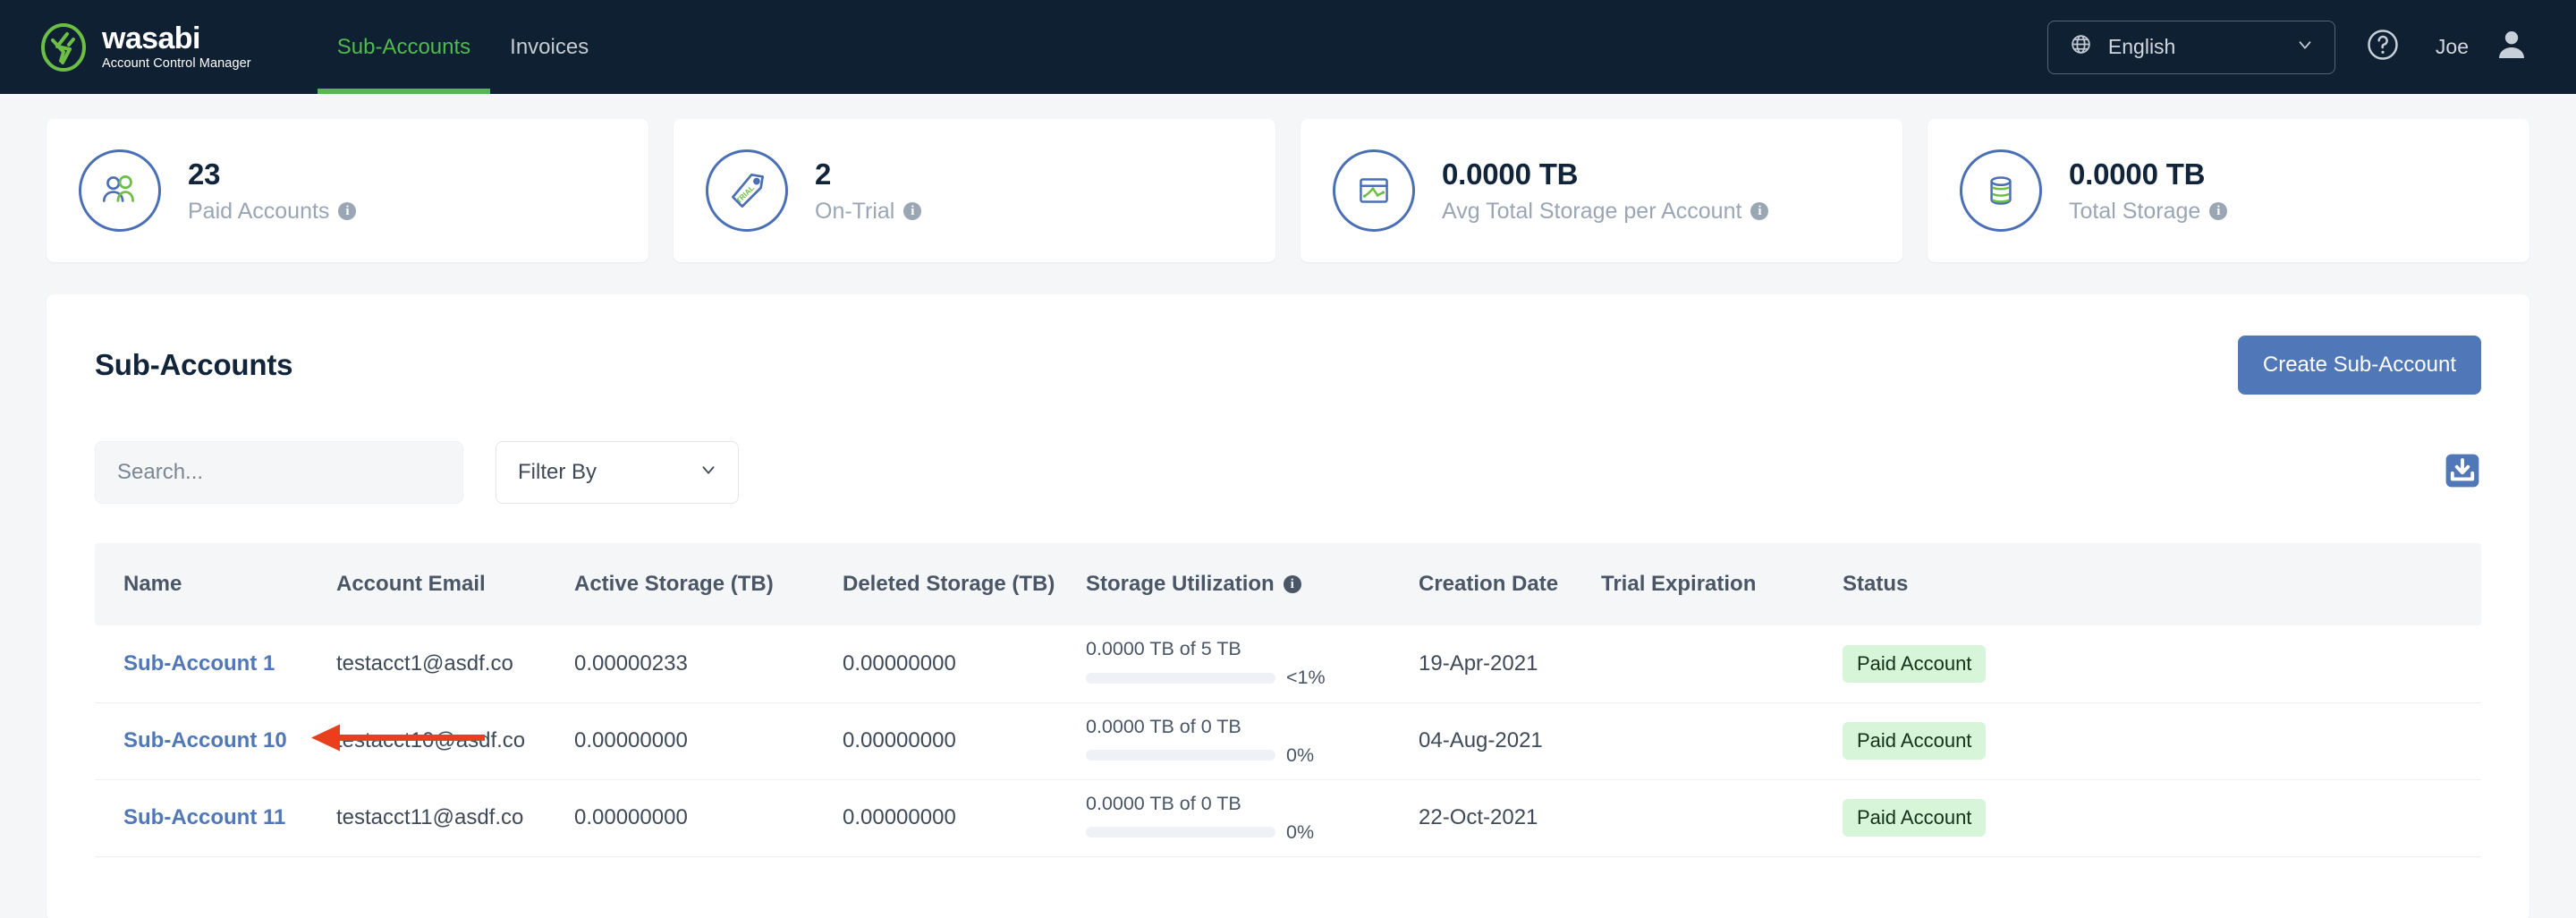 The height and width of the screenshot is (918, 2576). I want to click on globe-icon, so click(2081, 47).